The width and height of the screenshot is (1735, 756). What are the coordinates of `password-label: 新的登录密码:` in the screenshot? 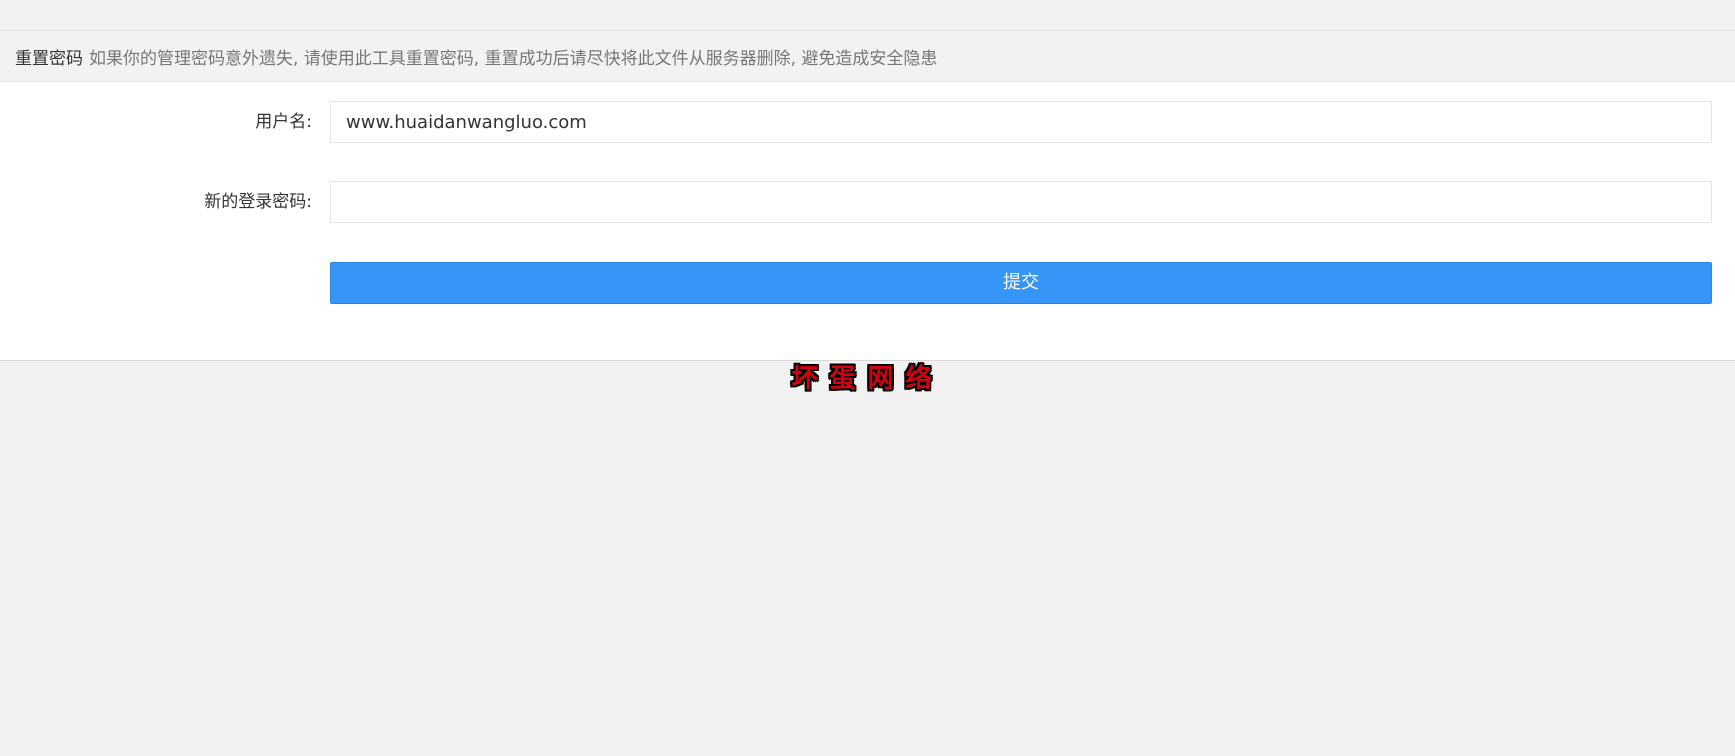 It's located at (258, 202).